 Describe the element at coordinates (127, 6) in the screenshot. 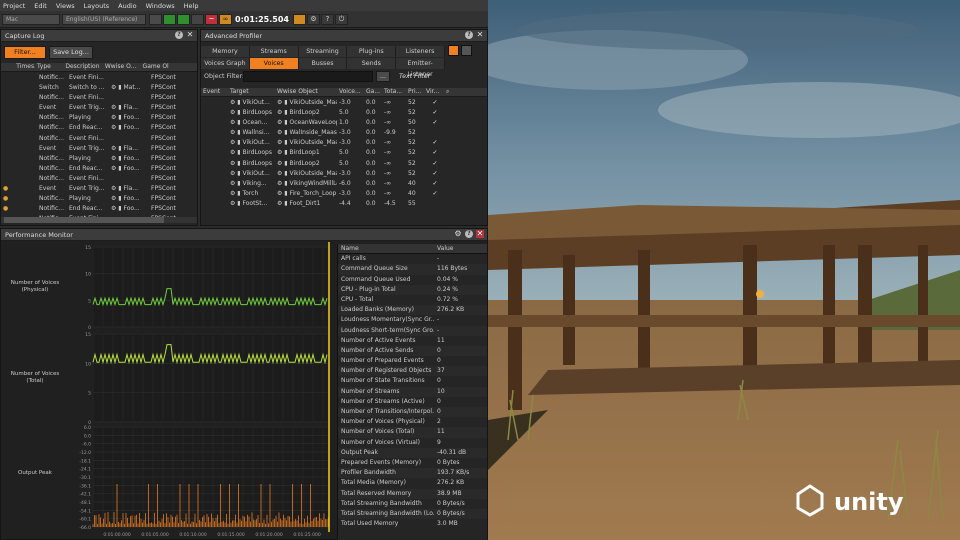

I see `menu-audio: Audio` at that location.